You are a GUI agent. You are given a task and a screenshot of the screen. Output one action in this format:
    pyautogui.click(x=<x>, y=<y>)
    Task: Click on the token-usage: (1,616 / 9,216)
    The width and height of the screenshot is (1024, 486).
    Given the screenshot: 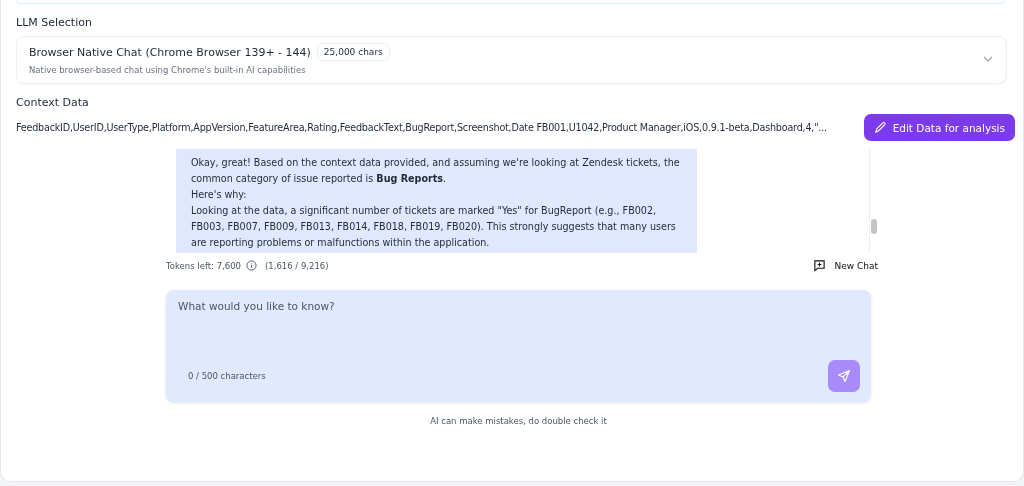 What is the action you would take?
    pyautogui.click(x=297, y=265)
    